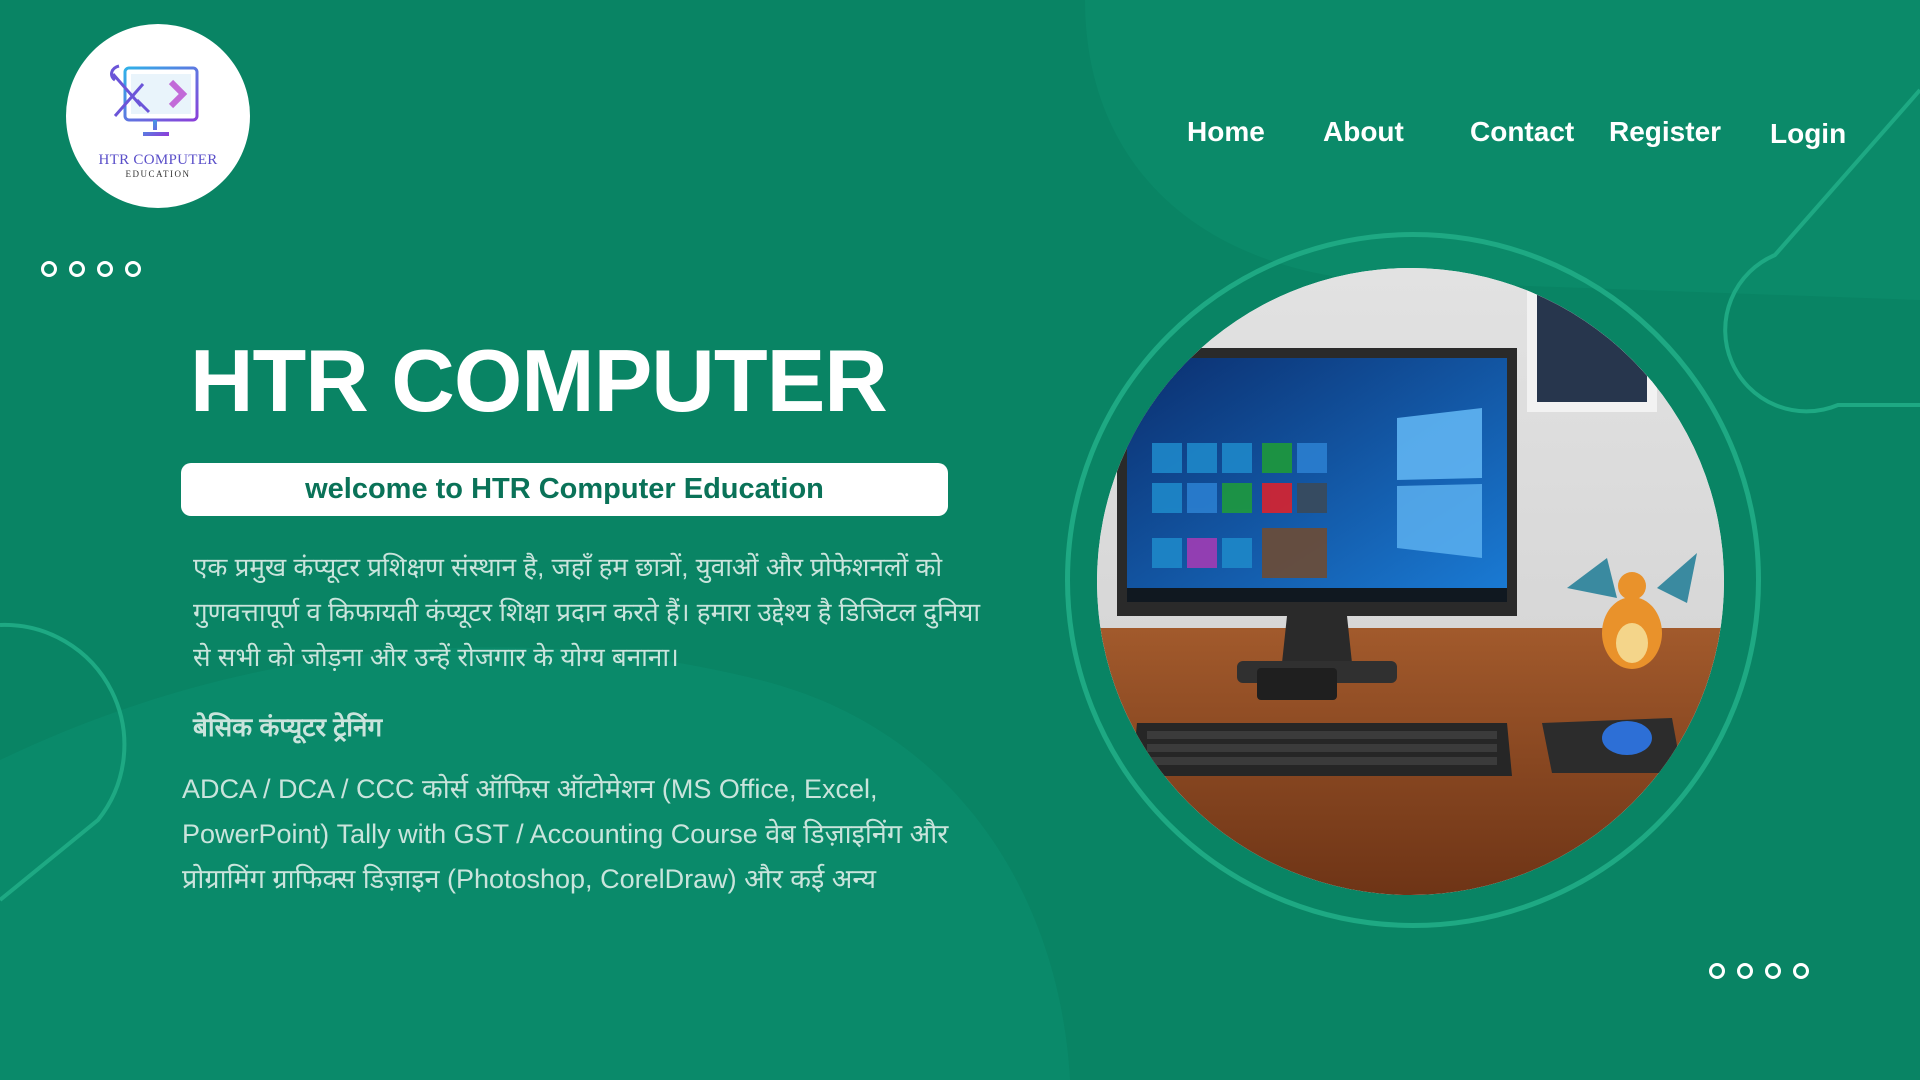 This screenshot has width=1920, height=1080. What do you see at coordinates (564, 489) in the screenshot?
I see `welcome-banner: welcome to HTR Computer Education` at bounding box center [564, 489].